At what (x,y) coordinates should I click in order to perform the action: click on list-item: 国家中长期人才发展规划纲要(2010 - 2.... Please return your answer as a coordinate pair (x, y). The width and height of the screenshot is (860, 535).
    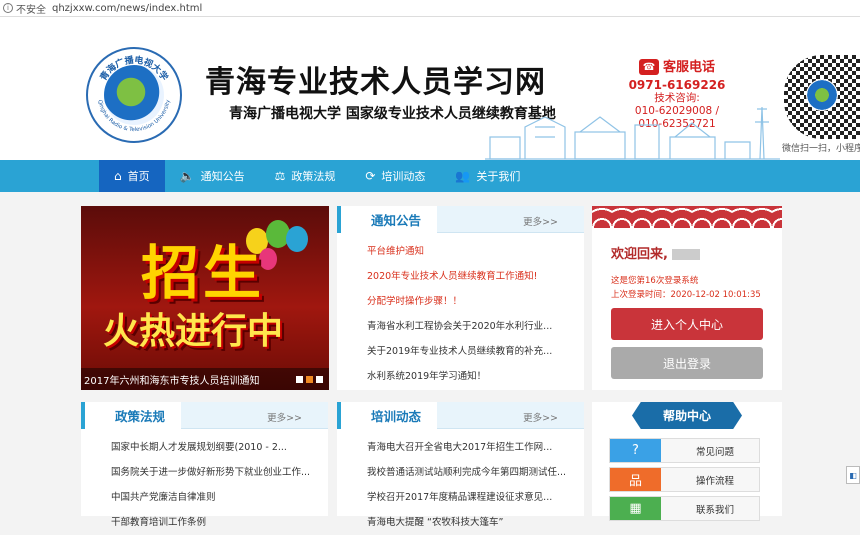
    Looking at the image, I should click on (219, 447).